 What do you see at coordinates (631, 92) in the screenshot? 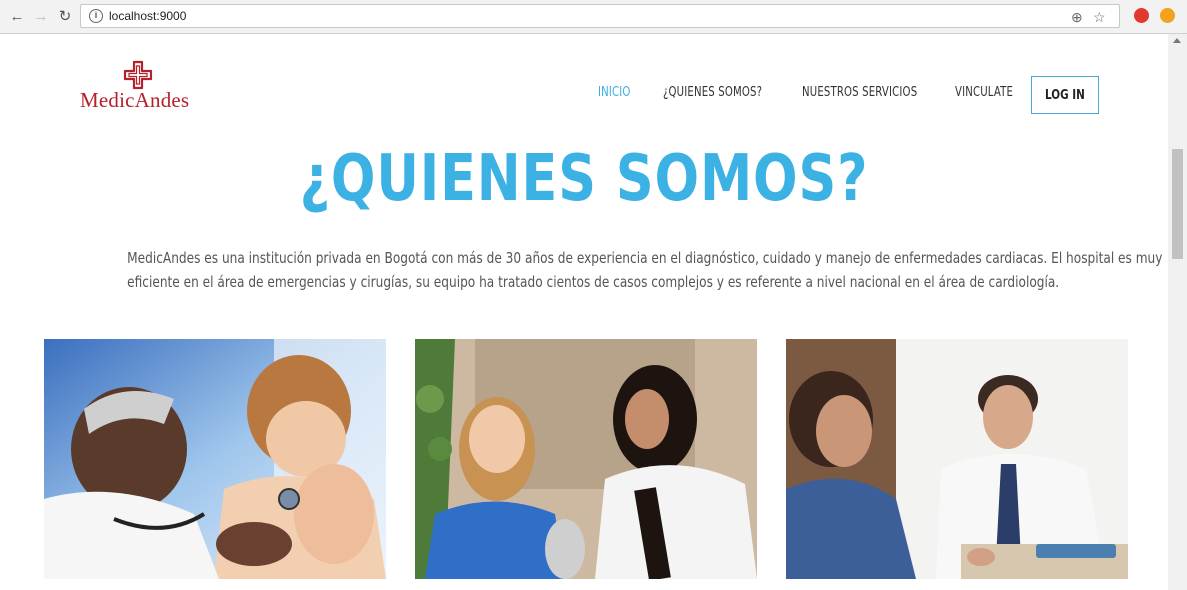
I see `main-nav: INICIO` at bounding box center [631, 92].